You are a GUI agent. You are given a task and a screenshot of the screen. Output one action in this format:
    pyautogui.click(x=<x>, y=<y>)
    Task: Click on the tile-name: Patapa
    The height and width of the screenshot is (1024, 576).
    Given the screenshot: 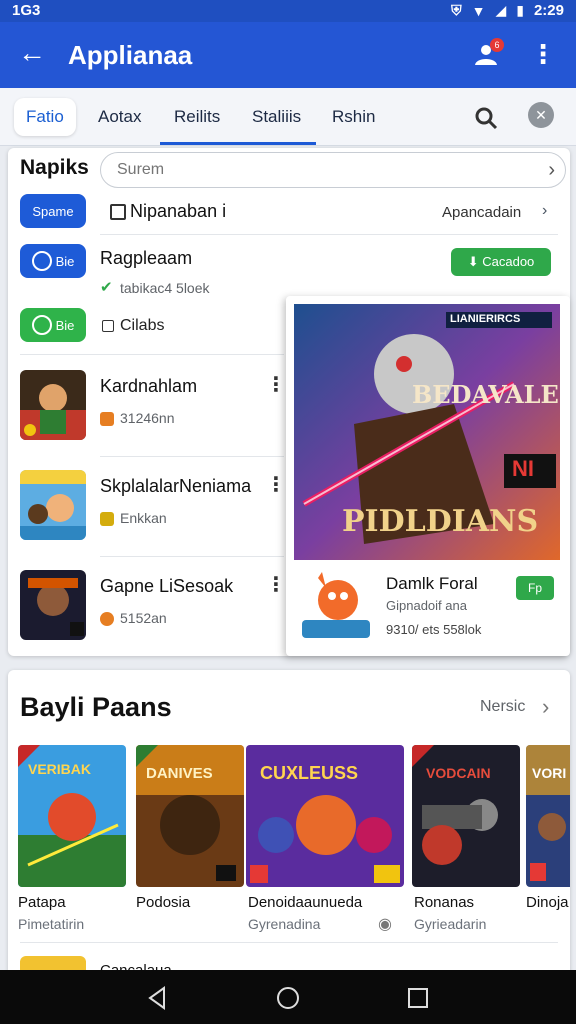 What is the action you would take?
    pyautogui.click(x=42, y=902)
    